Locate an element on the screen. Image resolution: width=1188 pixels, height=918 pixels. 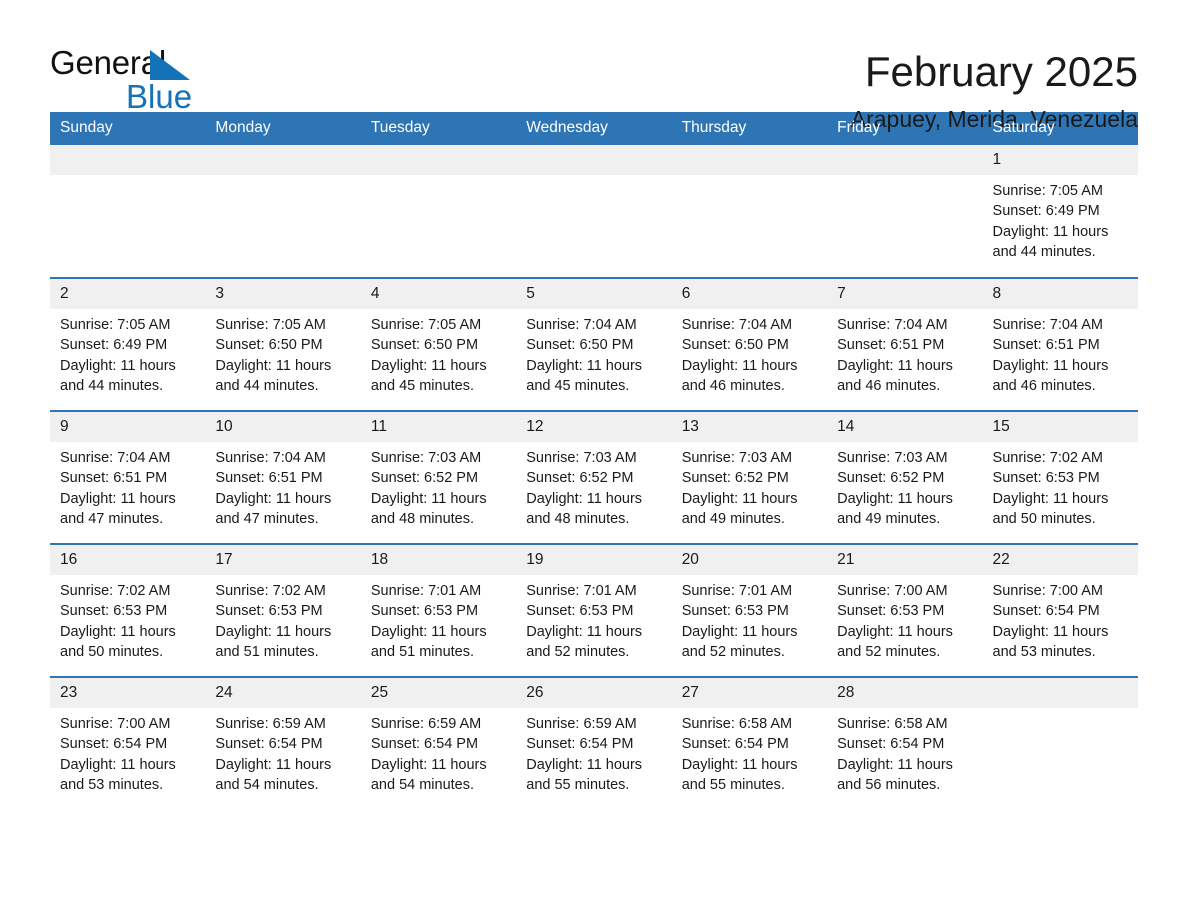
day-number: 23 is located at coordinates (128, 693).